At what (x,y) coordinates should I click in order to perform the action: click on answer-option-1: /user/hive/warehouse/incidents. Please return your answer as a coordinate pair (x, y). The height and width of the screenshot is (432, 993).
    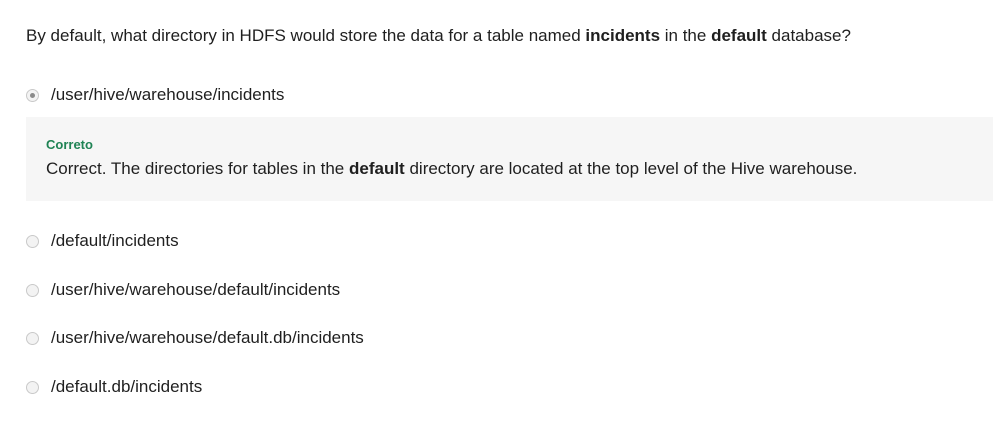
    Looking at the image, I should click on (155, 95).